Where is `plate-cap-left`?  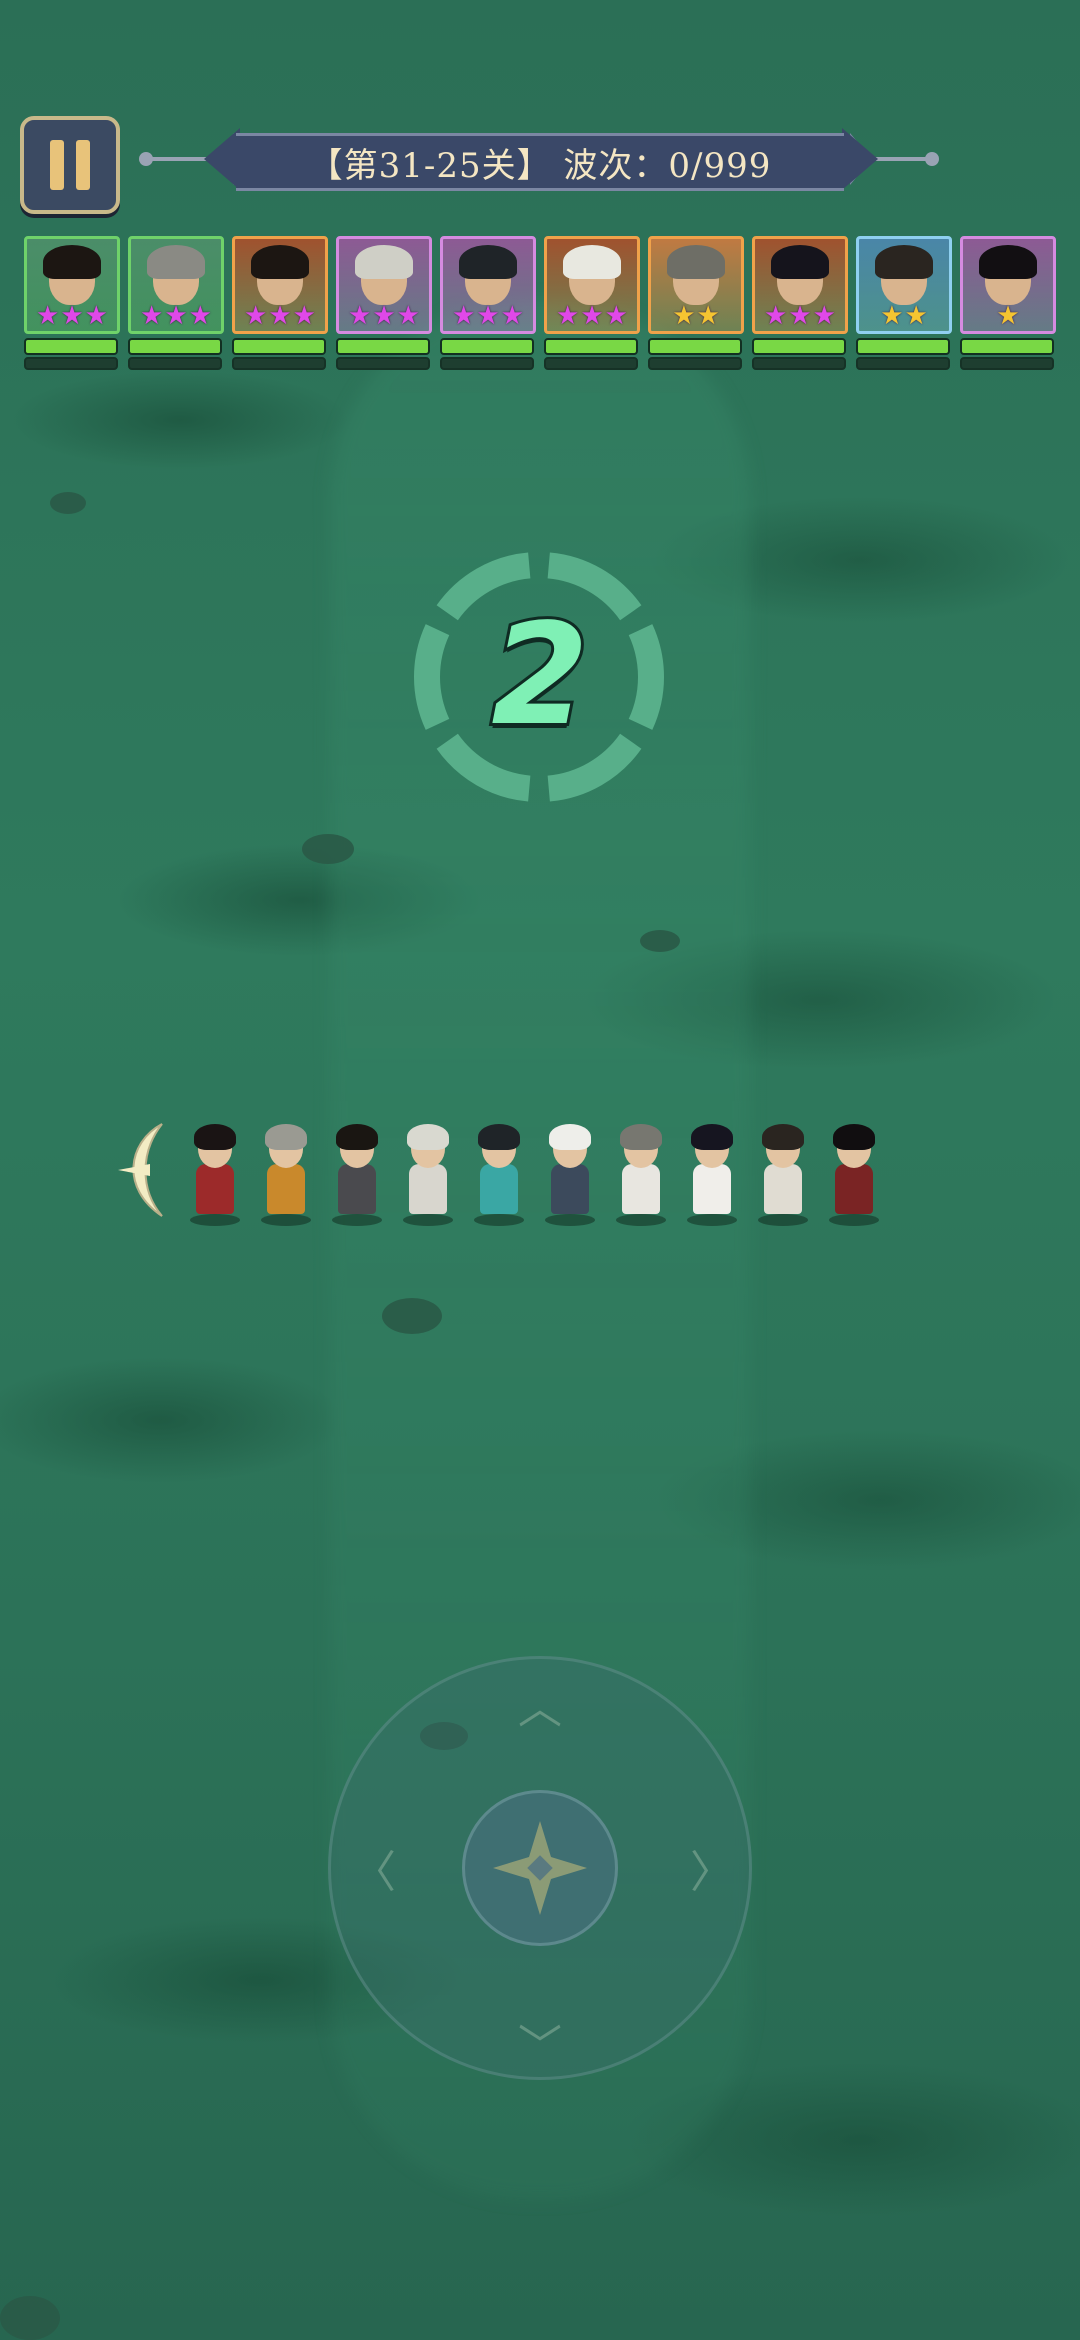 plate-cap-left is located at coordinates (222, 159).